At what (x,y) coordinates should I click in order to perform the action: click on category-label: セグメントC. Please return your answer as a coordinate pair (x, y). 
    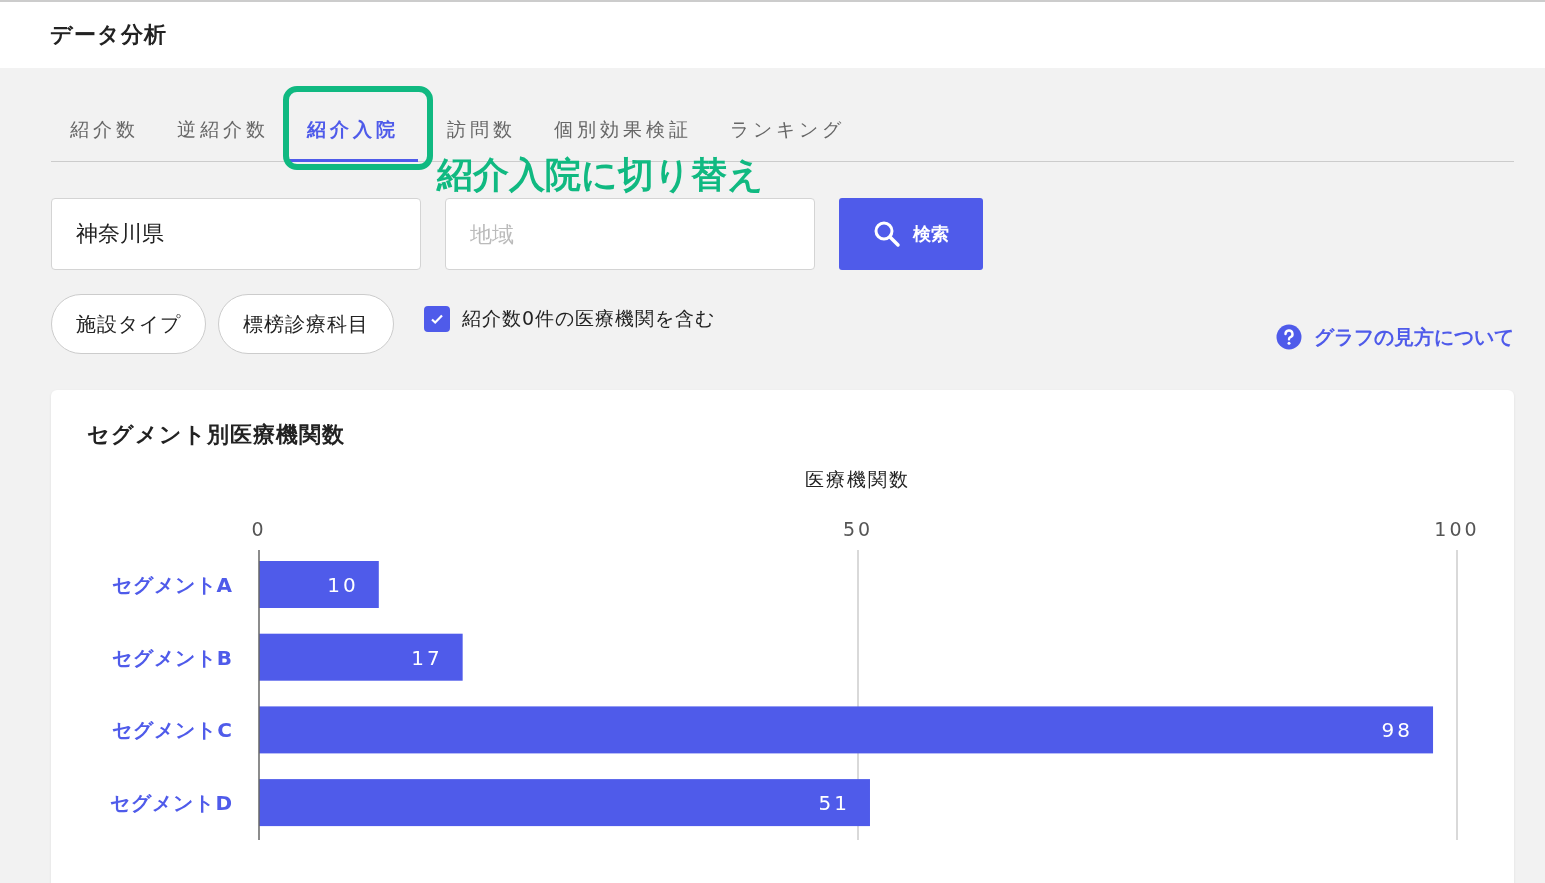
    Looking at the image, I should click on (172, 730).